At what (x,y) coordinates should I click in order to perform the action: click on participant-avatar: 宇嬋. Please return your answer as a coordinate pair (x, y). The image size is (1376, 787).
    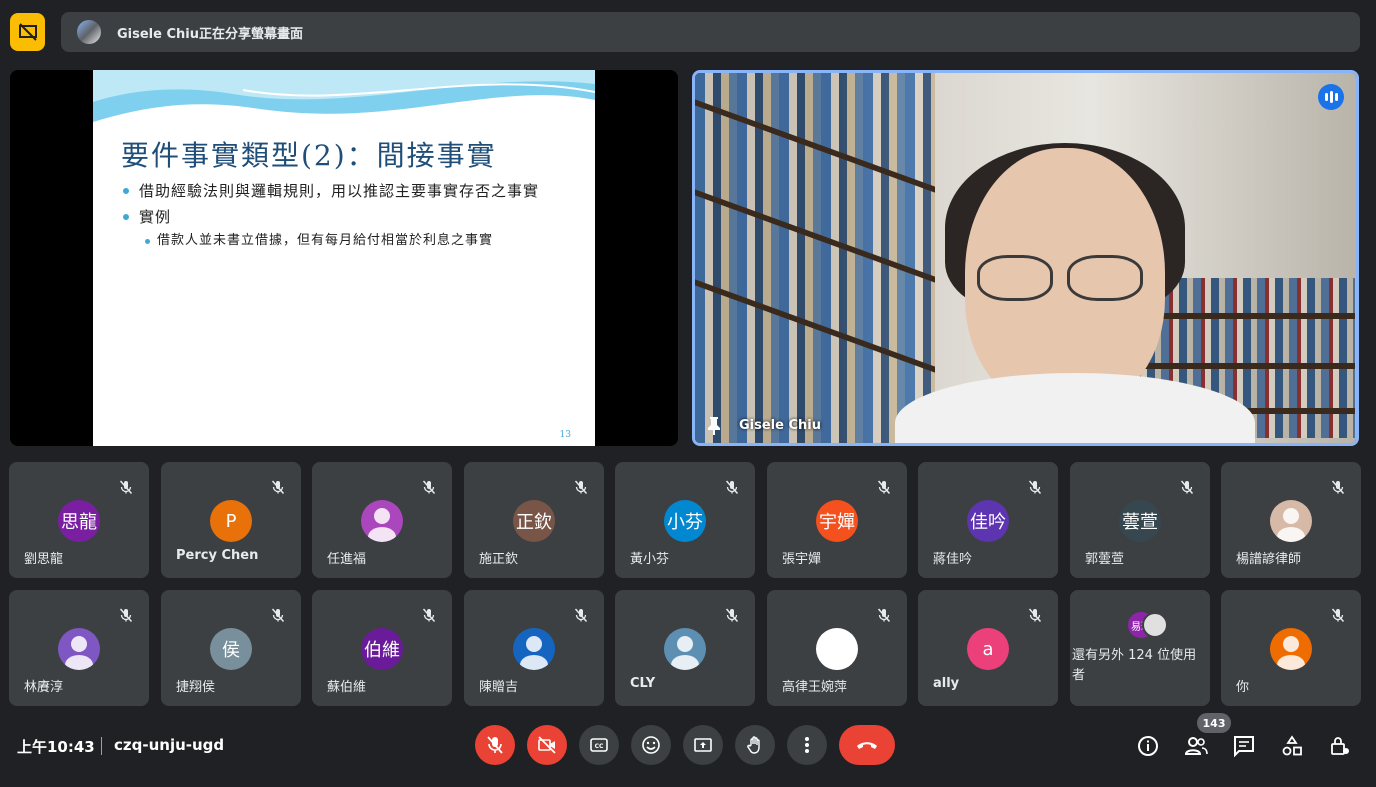
    Looking at the image, I should click on (837, 521).